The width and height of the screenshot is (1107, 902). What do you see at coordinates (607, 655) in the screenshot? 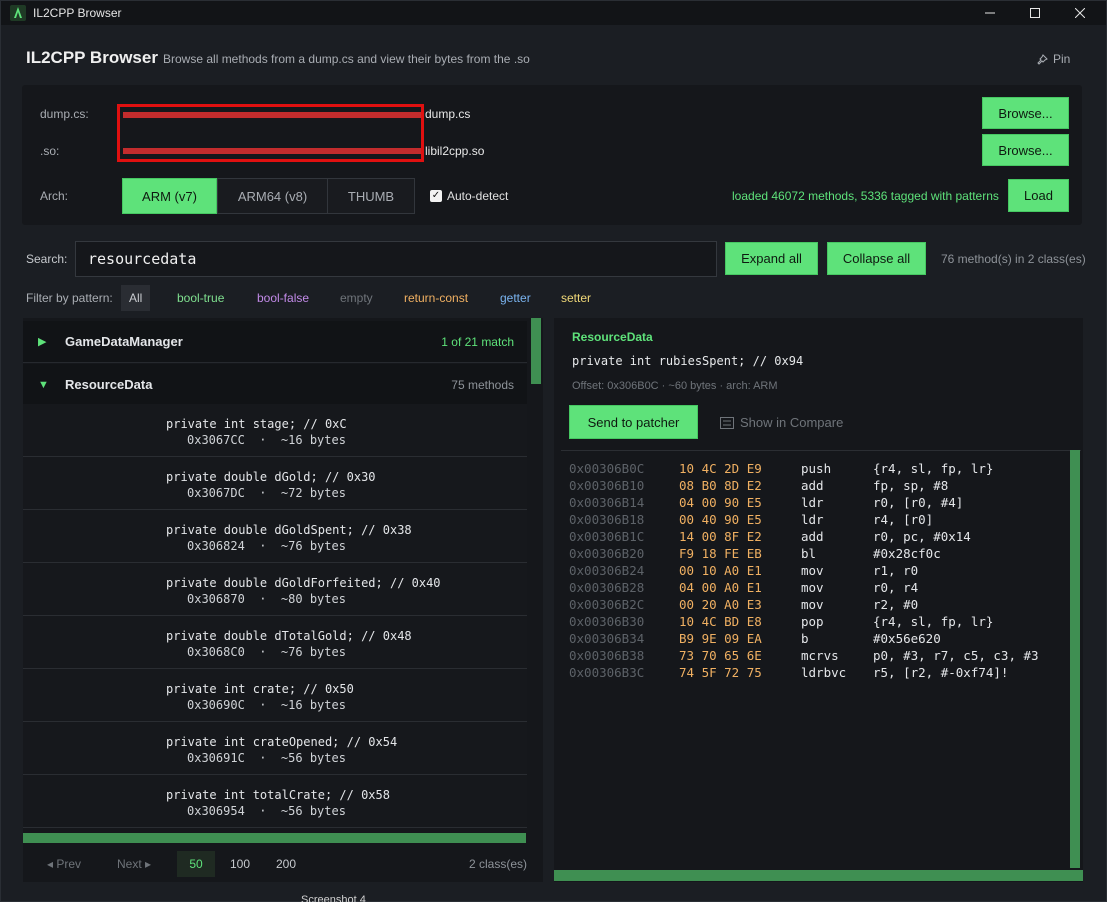
I see `disasm-address: 0x00306B38` at bounding box center [607, 655].